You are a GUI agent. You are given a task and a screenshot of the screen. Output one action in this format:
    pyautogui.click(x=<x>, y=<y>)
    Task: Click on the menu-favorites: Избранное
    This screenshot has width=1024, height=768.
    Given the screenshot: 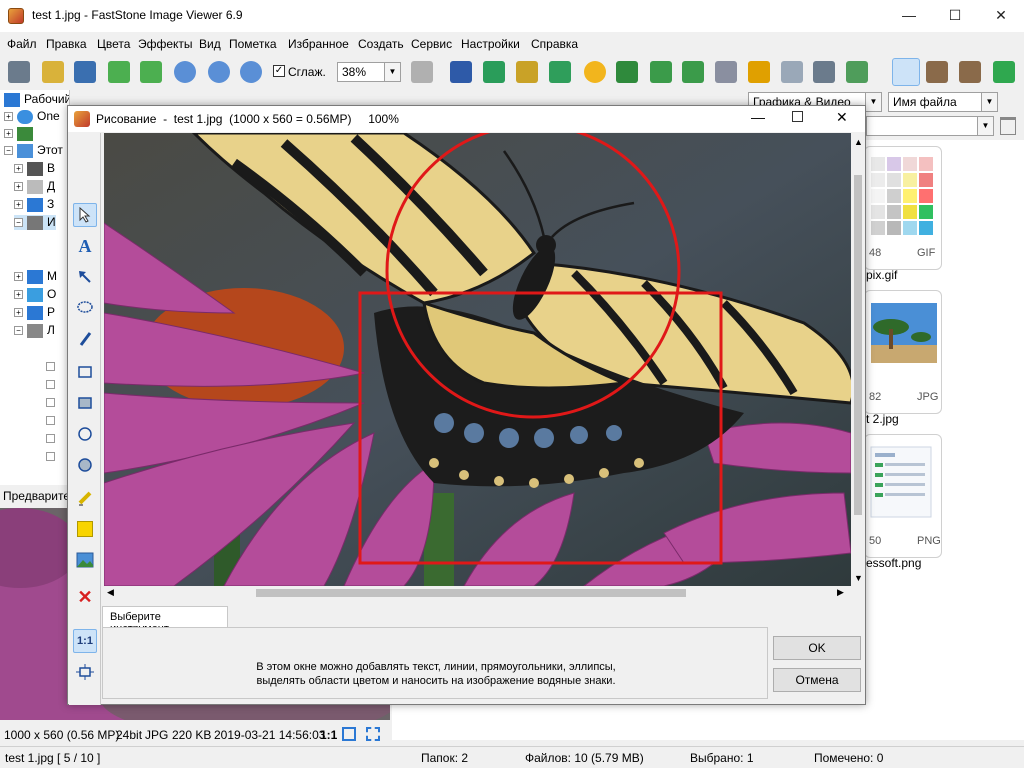 What is the action you would take?
    pyautogui.click(x=318, y=44)
    